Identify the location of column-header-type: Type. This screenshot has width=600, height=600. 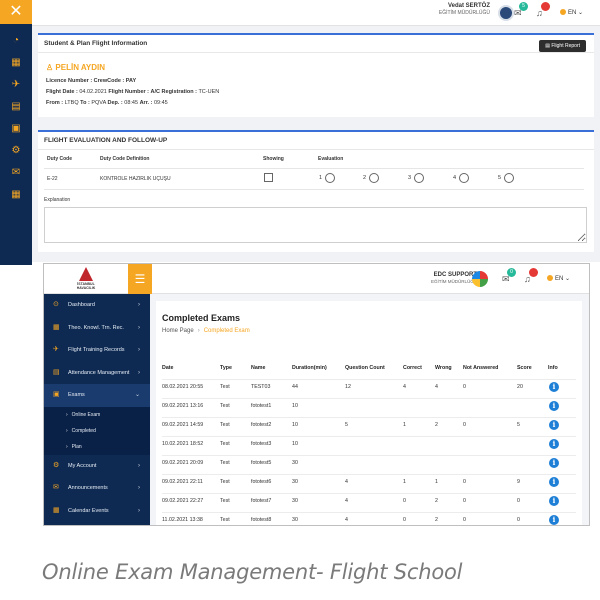
(226, 368).